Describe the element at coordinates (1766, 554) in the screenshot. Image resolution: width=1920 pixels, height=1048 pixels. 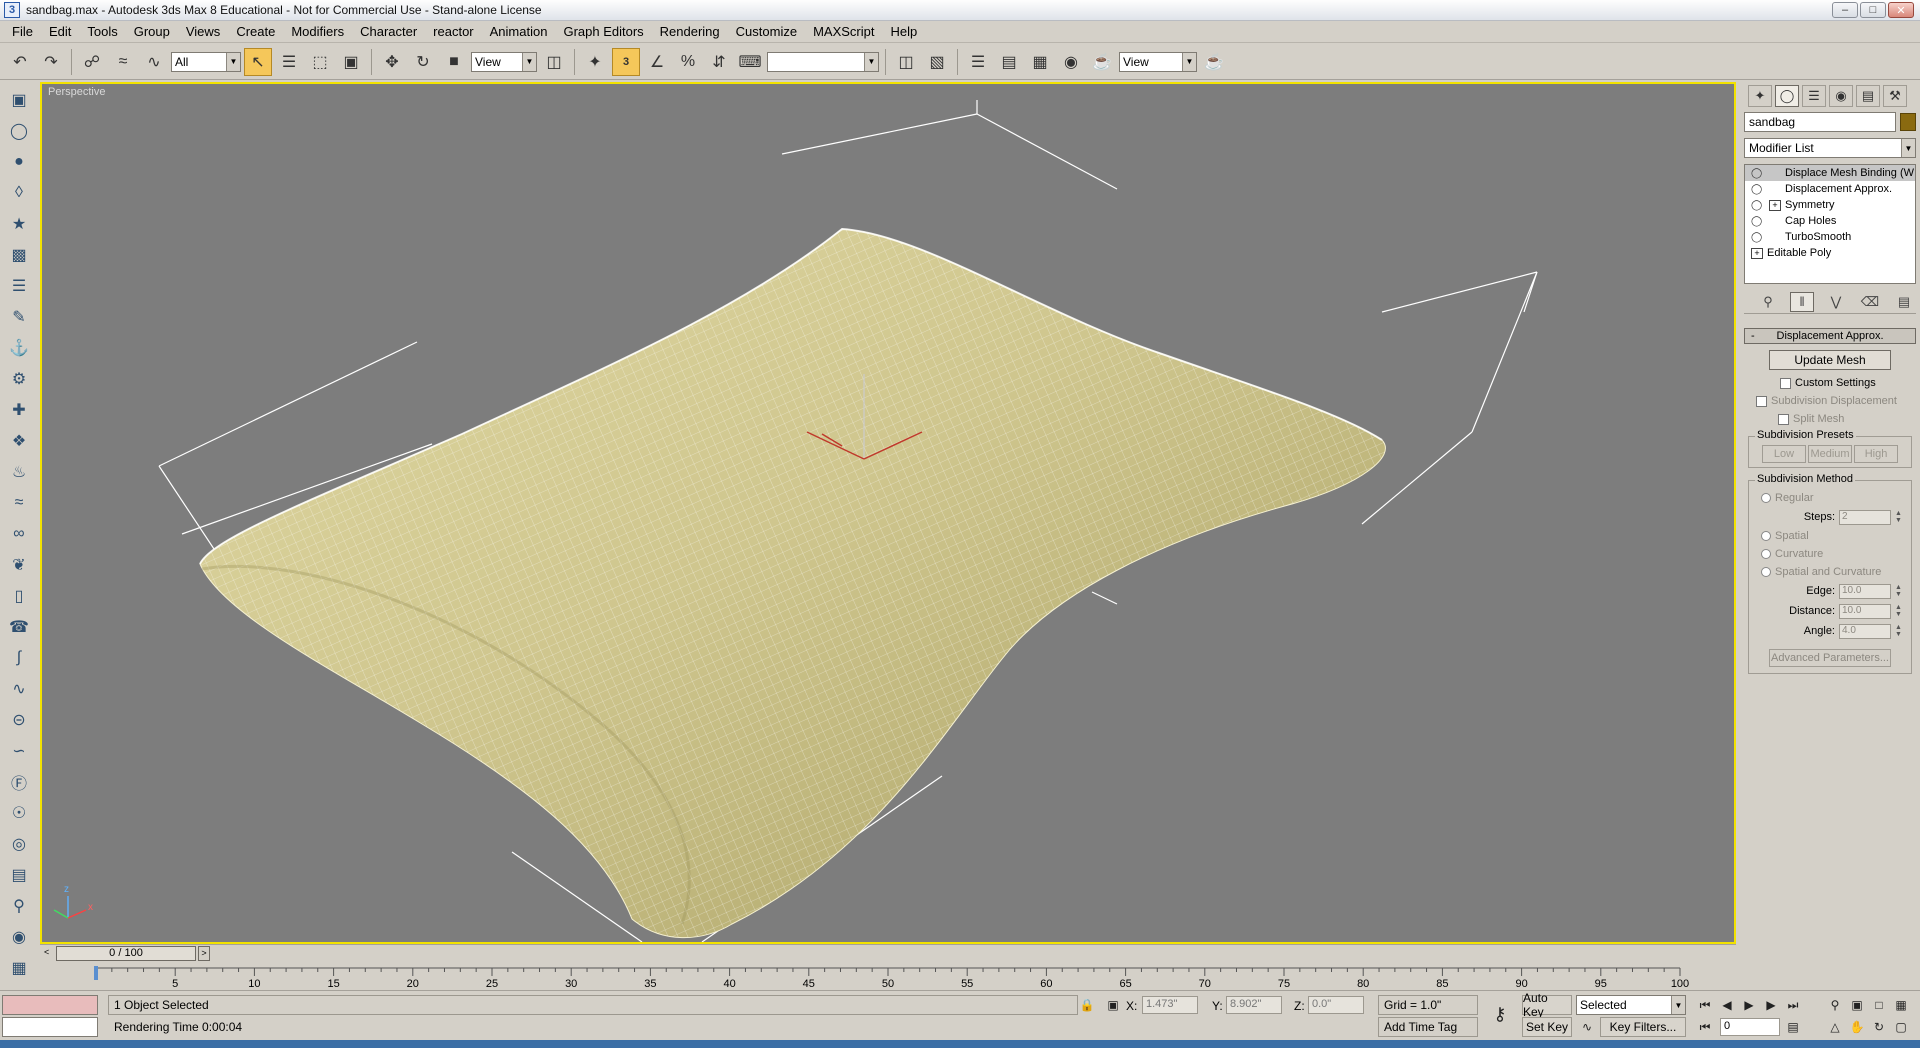
I see `curvature-radio` at that location.